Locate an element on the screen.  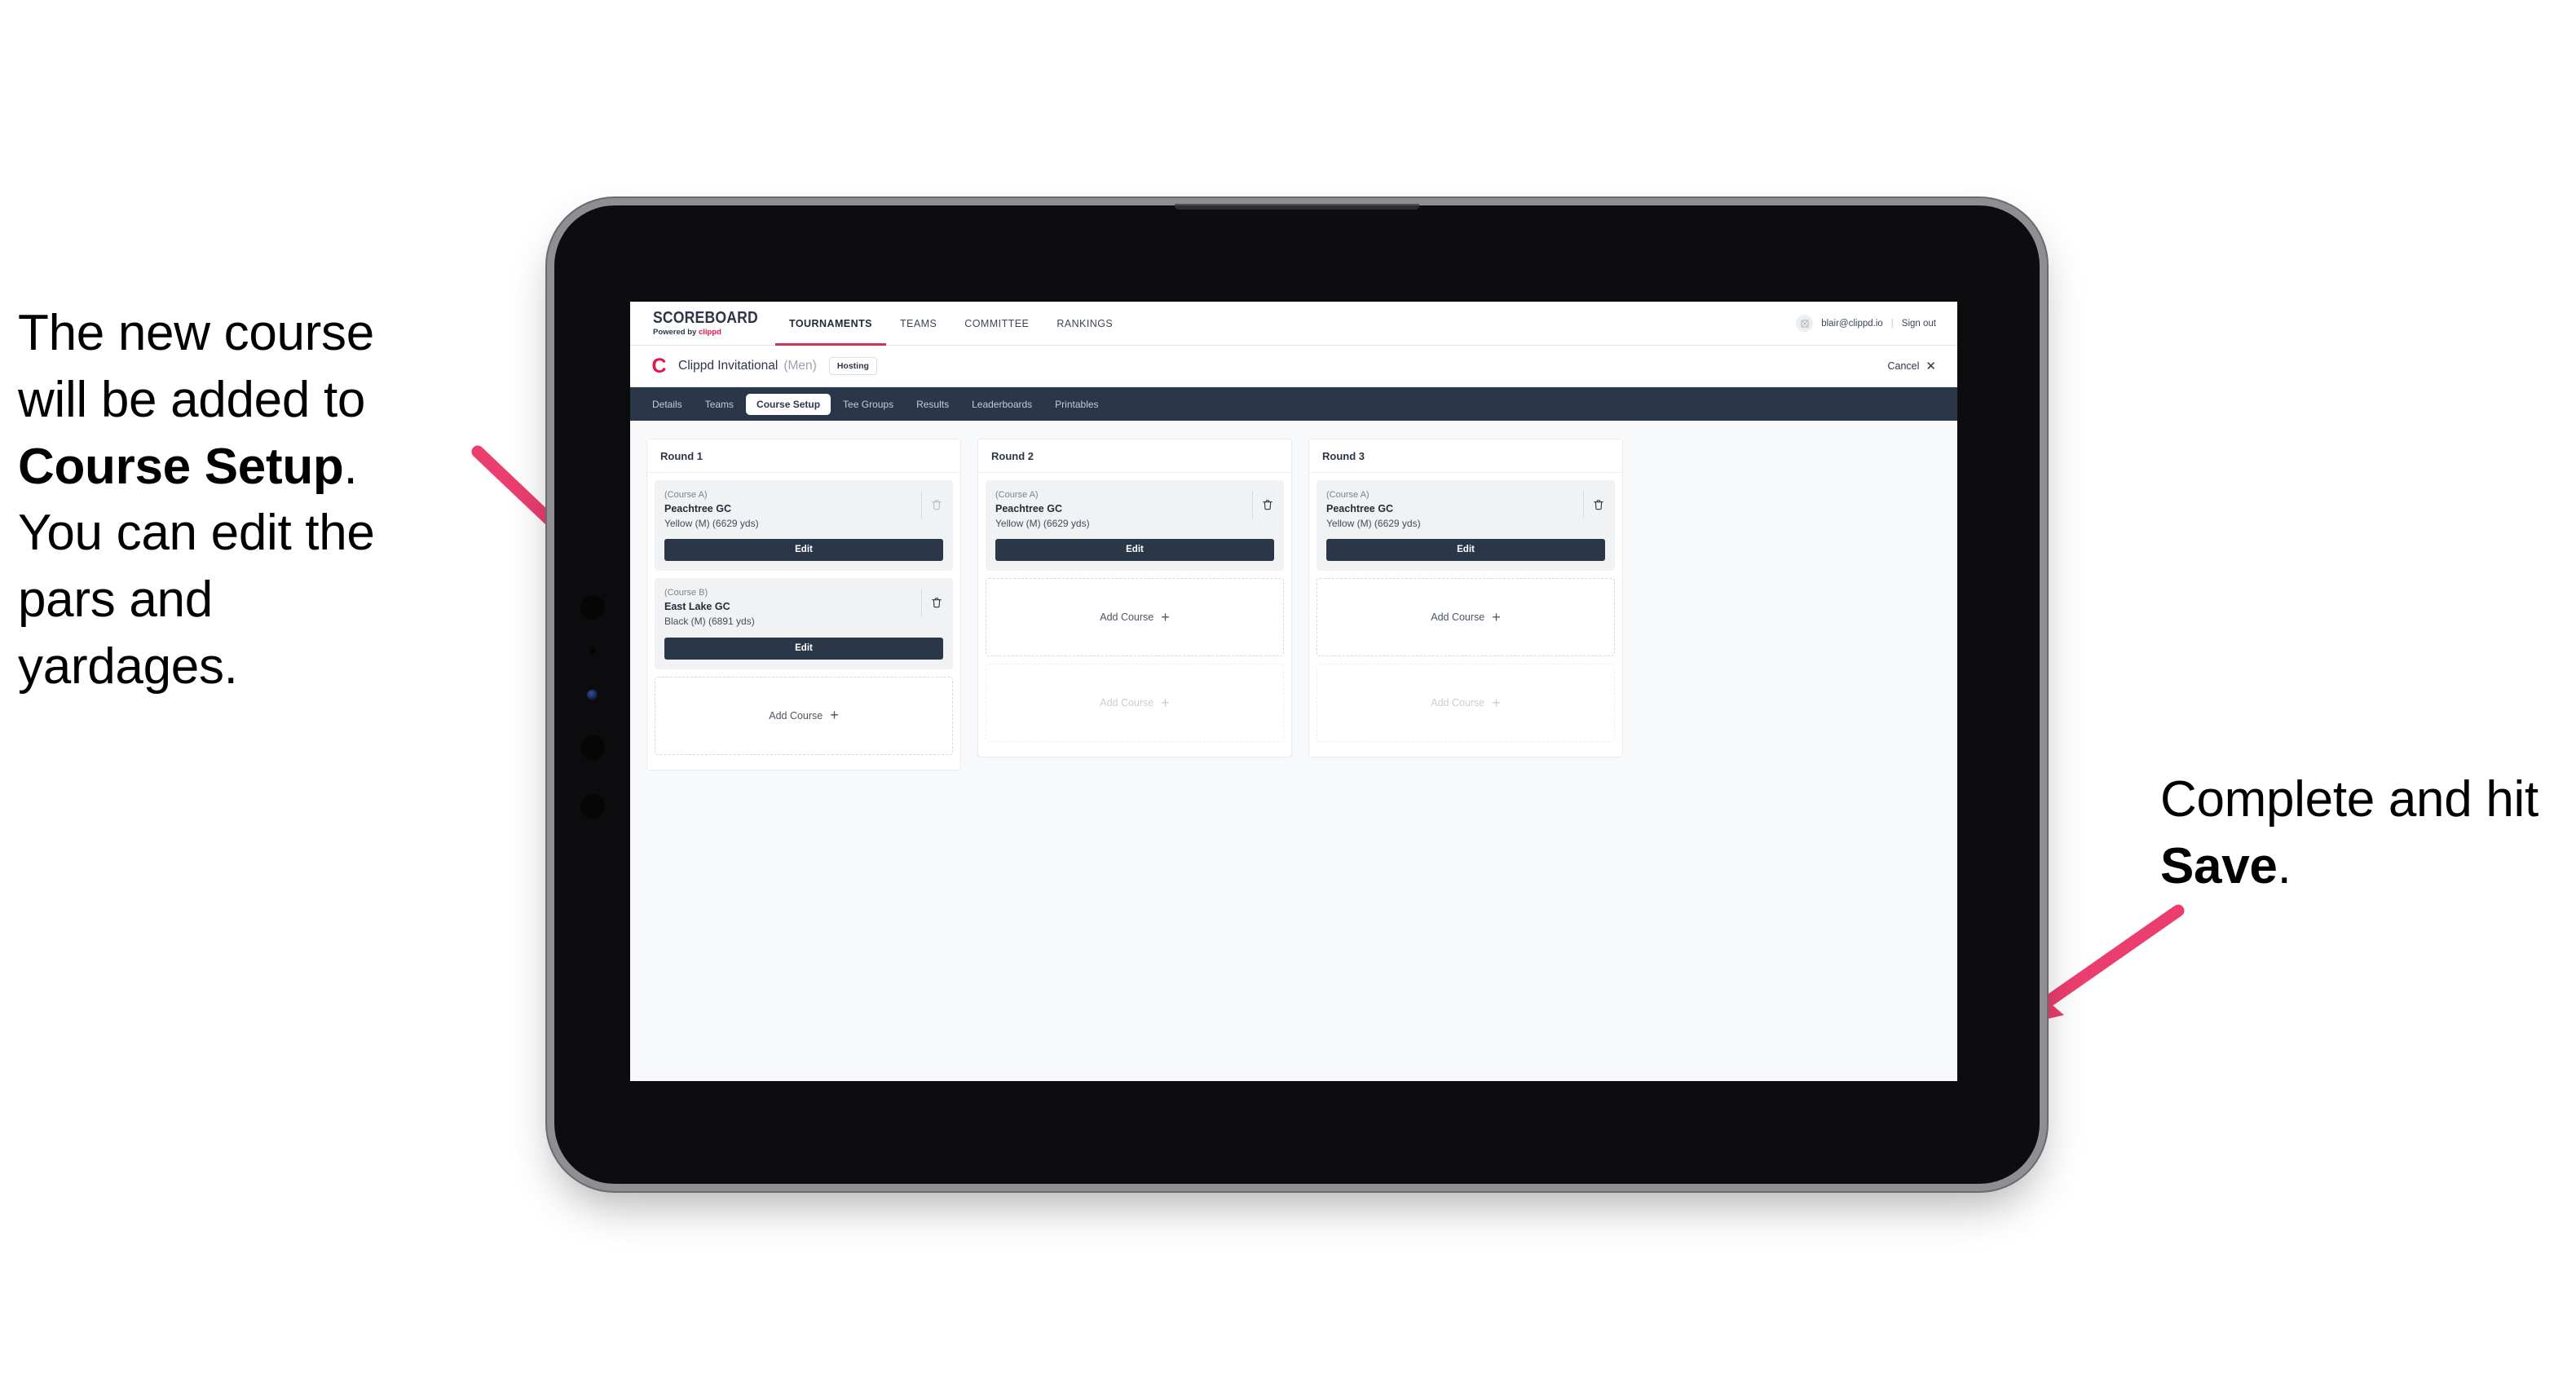
primary-nav-links: TOURNAMENTS TEAMS COMMITTEE RANKINGS is located at coordinates (951, 324).